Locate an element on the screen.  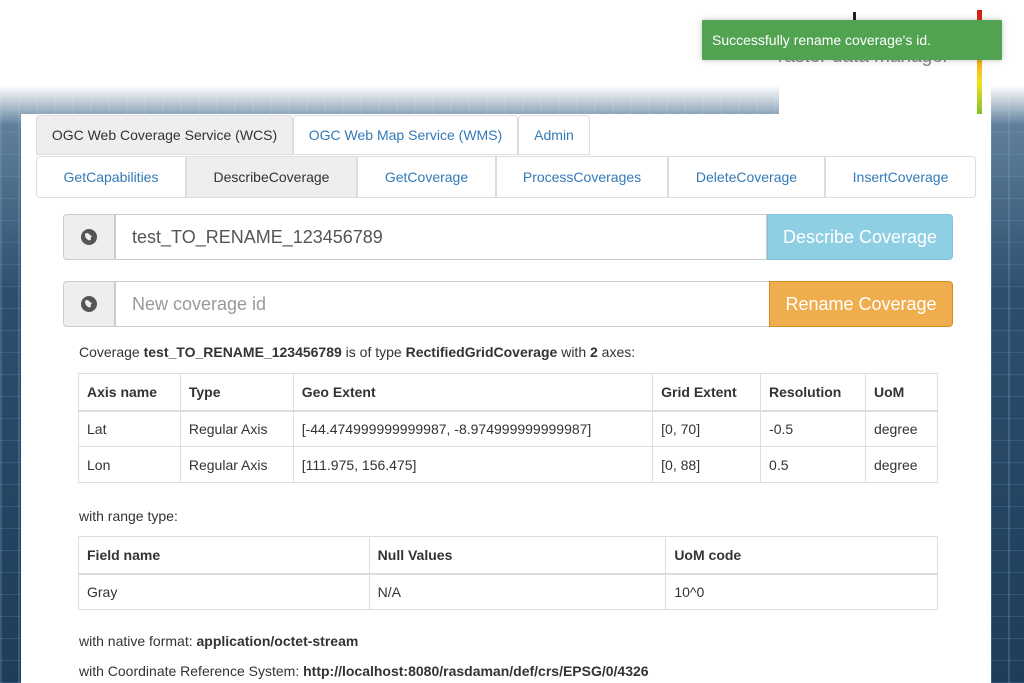
subtab-deletecoverage: DeleteCoverage is located at coordinates (746, 177).